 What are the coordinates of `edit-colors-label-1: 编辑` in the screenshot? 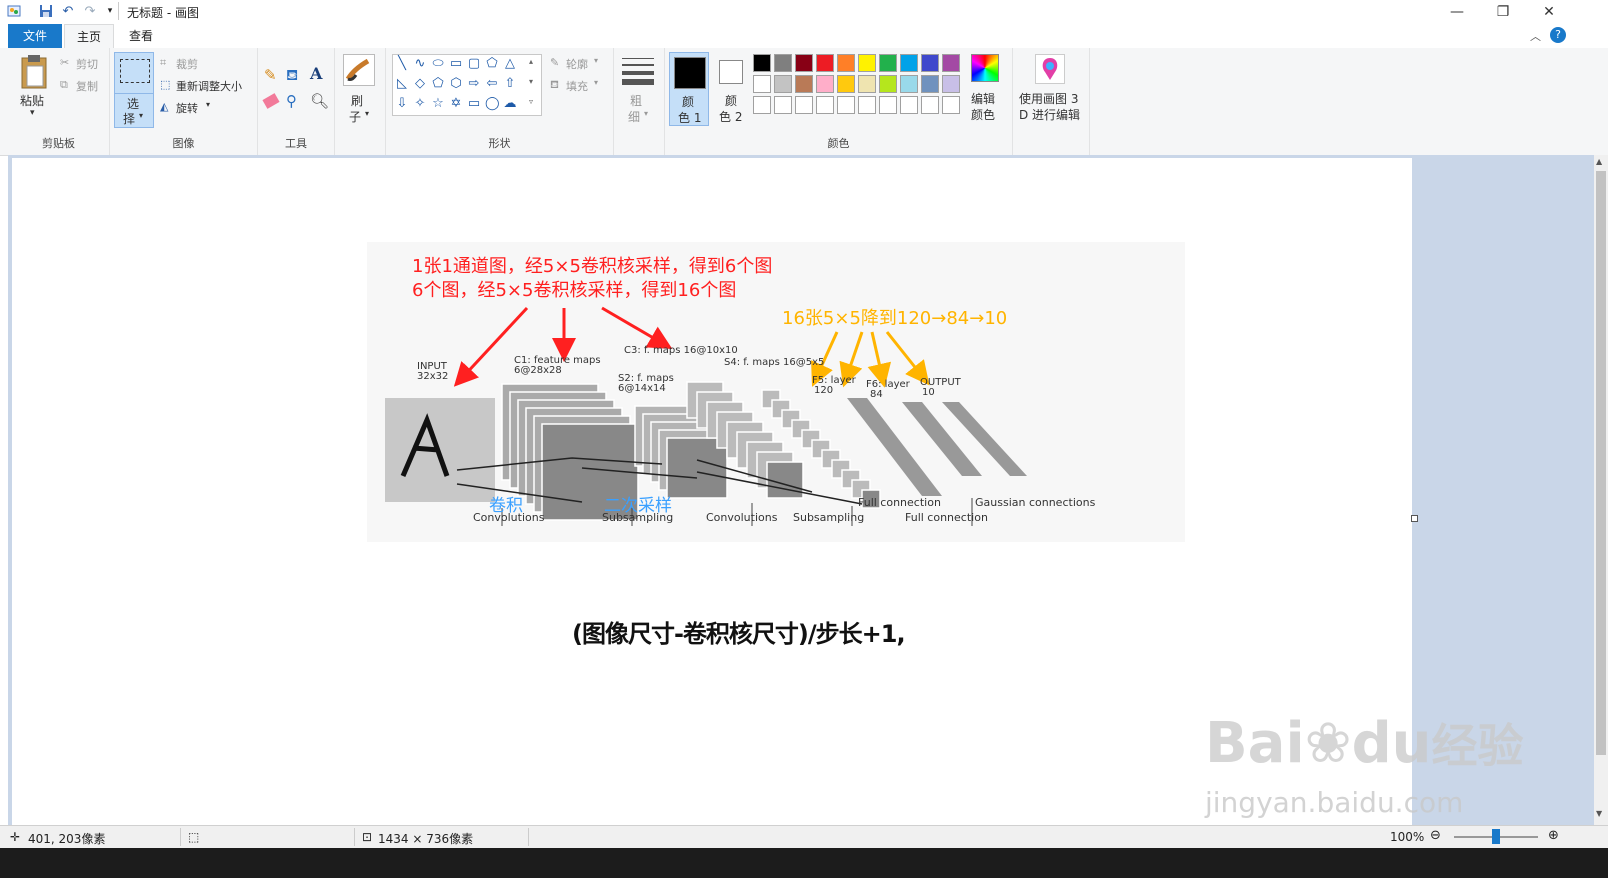 It's located at (983, 98).